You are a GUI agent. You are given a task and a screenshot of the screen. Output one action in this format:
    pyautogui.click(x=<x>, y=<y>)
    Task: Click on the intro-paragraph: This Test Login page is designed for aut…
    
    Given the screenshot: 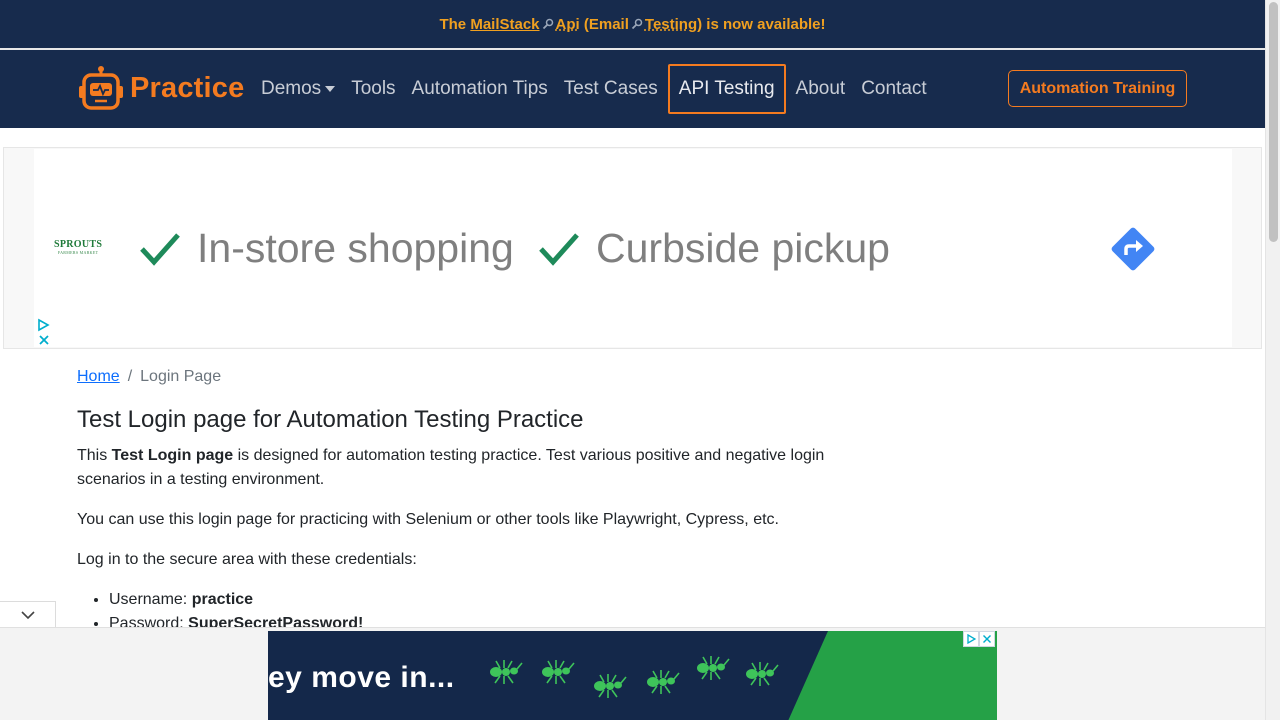 What is the action you would take?
    pyautogui.click(x=472, y=468)
    